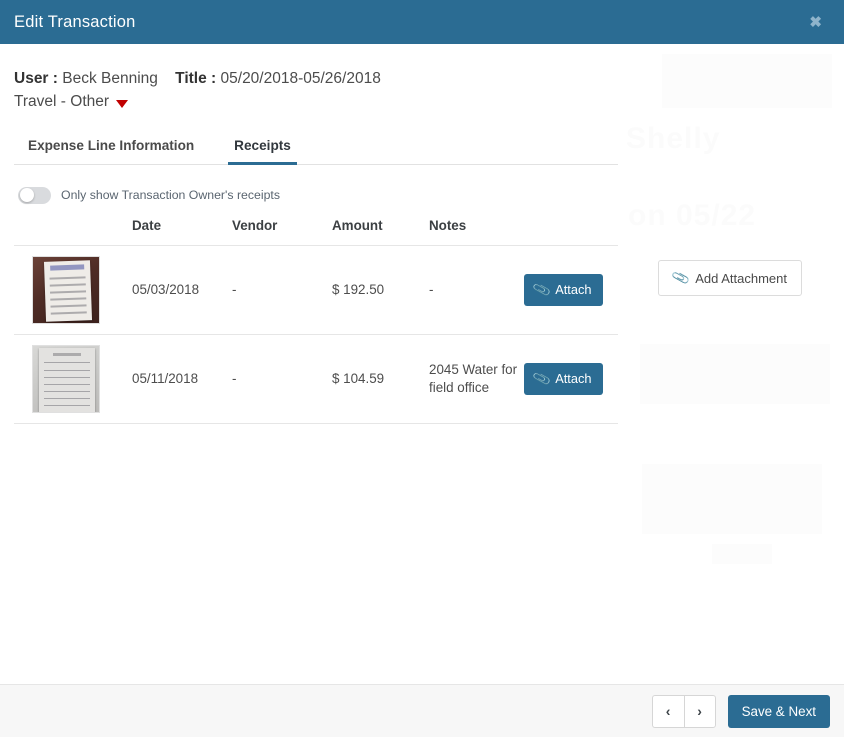  I want to click on chevron-right-icon: ›, so click(699, 711).